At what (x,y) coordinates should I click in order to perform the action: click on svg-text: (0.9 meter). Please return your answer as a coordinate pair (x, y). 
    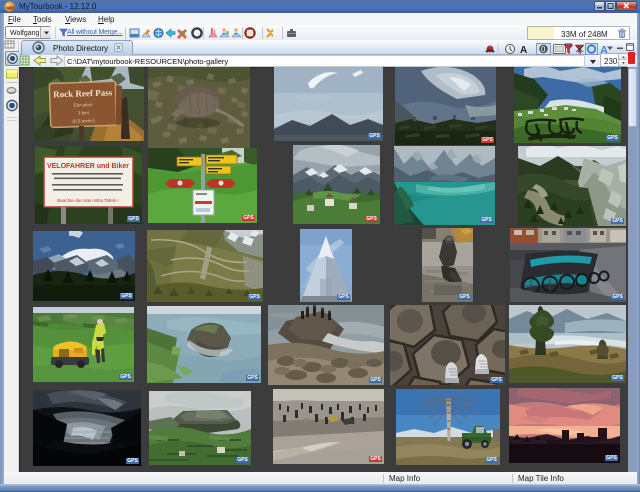
    Looking at the image, I should click on (83, 122).